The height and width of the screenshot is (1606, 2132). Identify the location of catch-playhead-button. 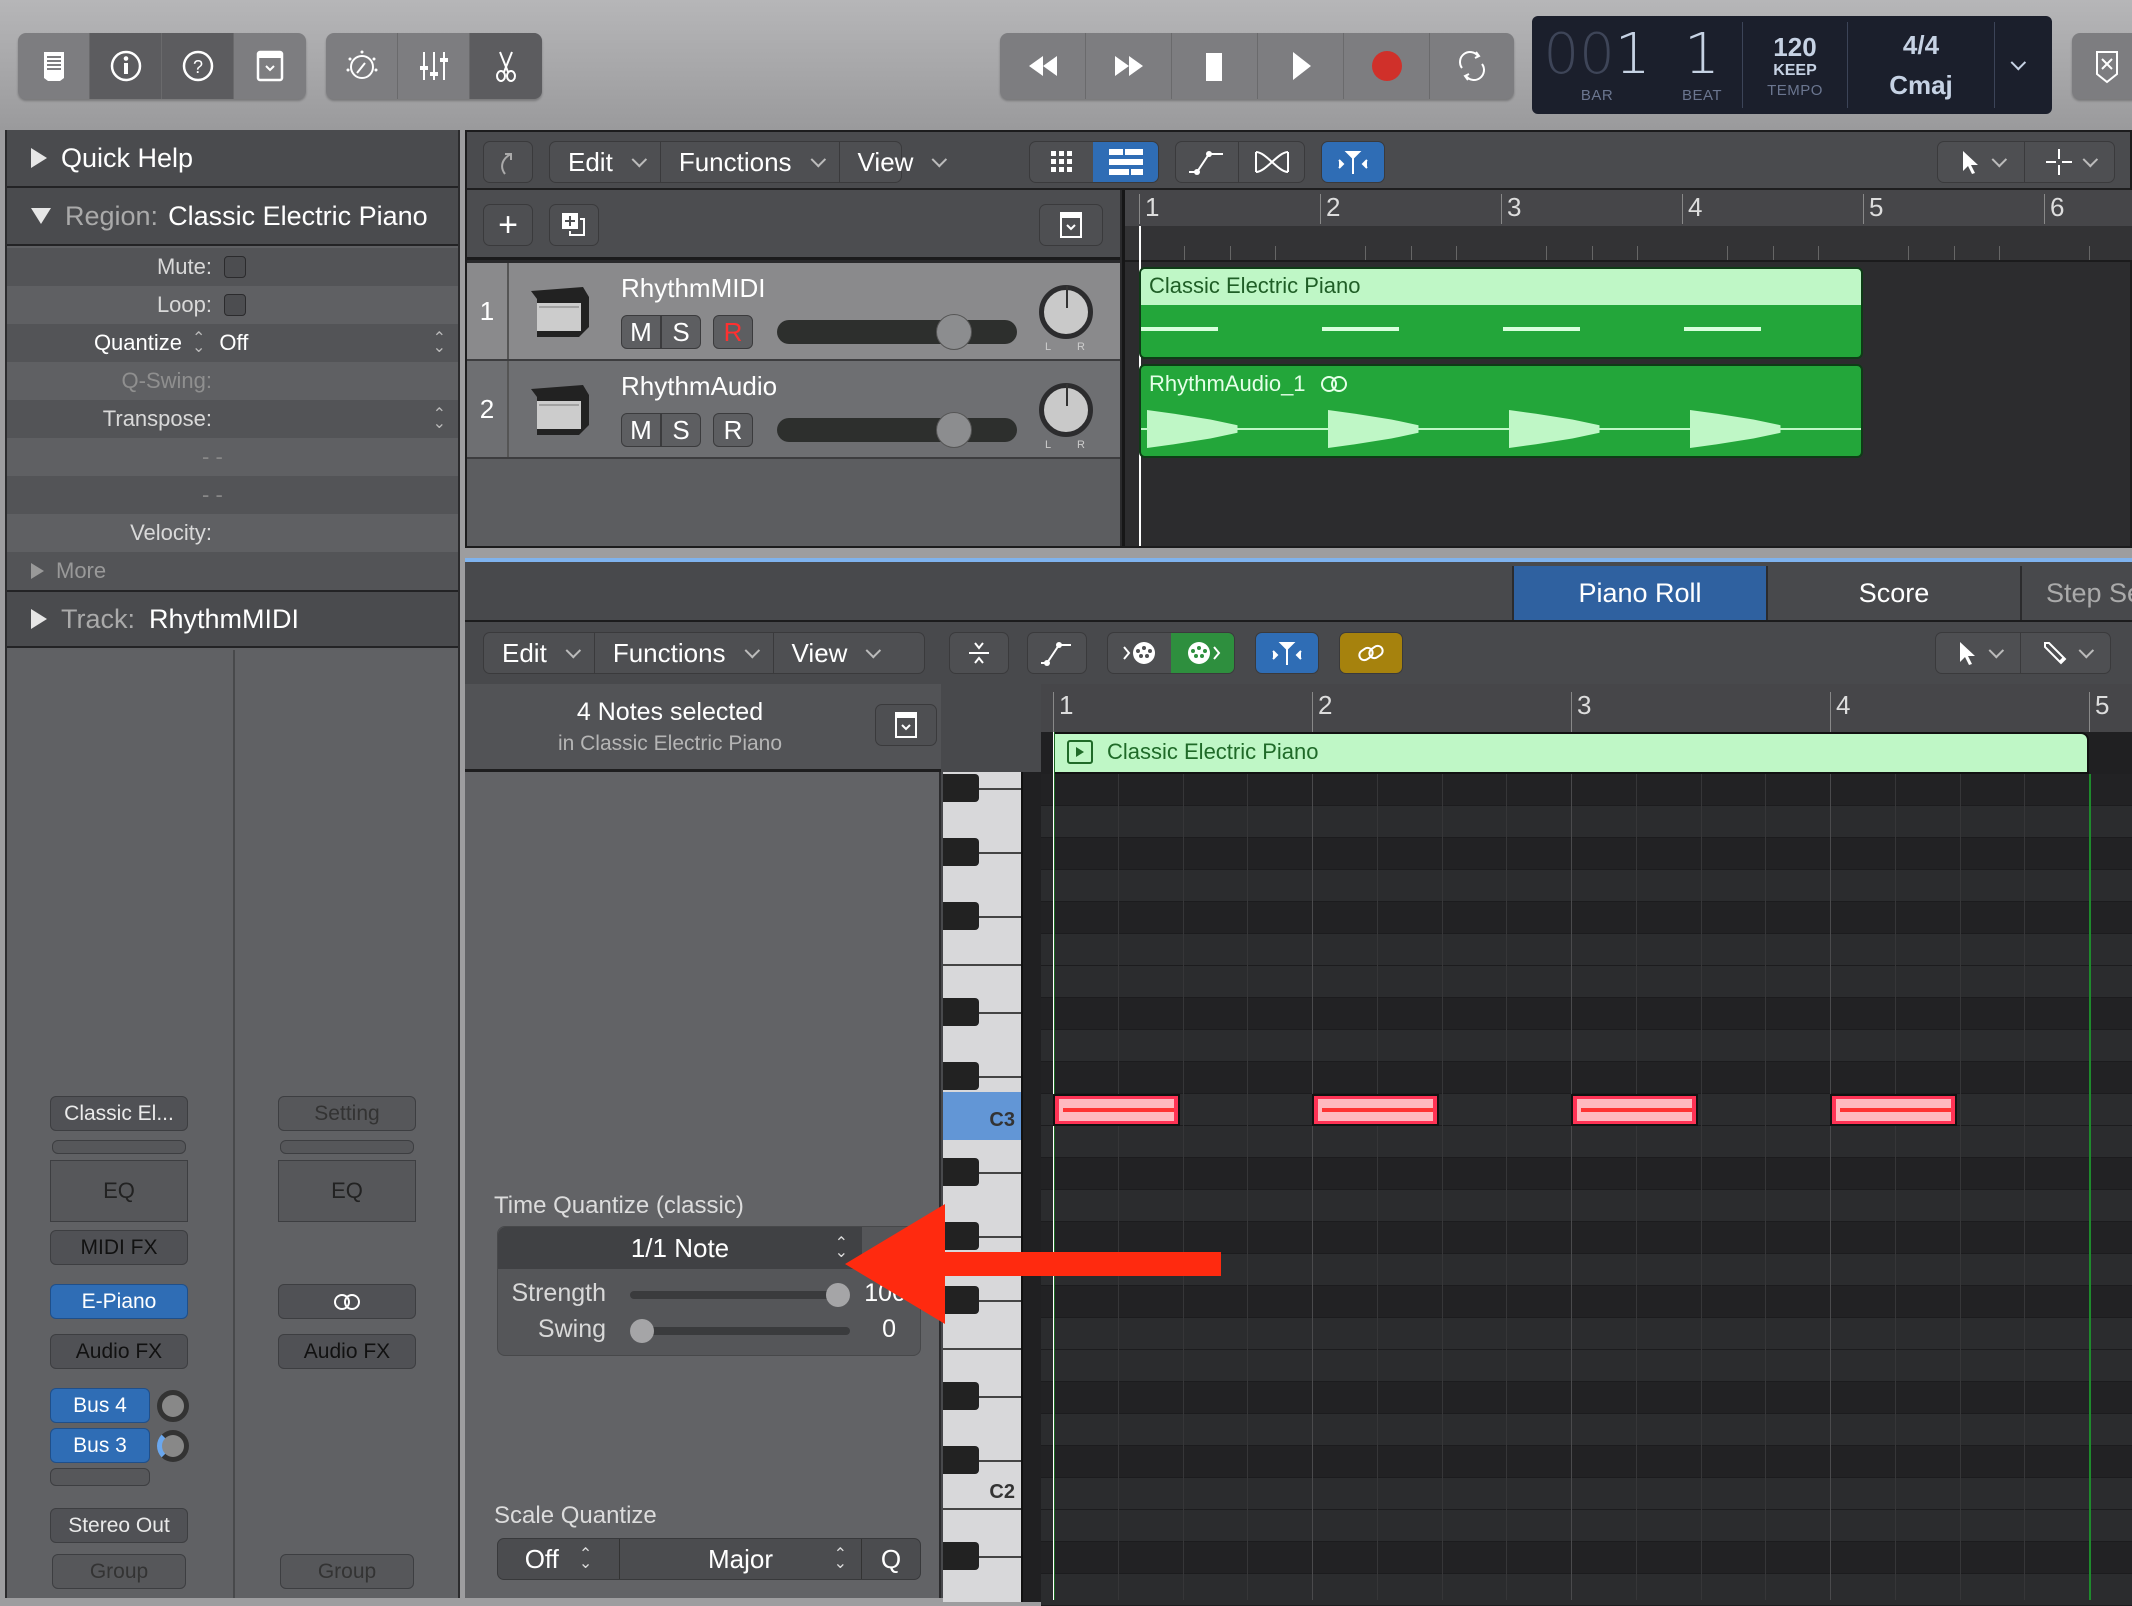
(508, 162).